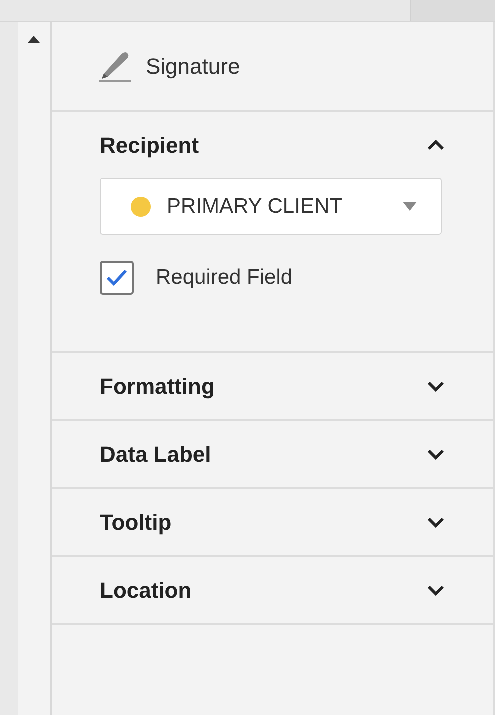 The height and width of the screenshot is (715, 495). I want to click on caret-icon, so click(410, 206).